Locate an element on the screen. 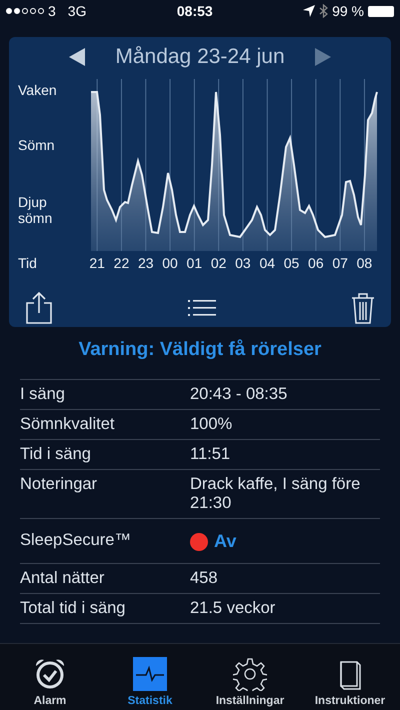 This screenshot has width=400, height=710. tab: Statistik is located at coordinates (150, 677).